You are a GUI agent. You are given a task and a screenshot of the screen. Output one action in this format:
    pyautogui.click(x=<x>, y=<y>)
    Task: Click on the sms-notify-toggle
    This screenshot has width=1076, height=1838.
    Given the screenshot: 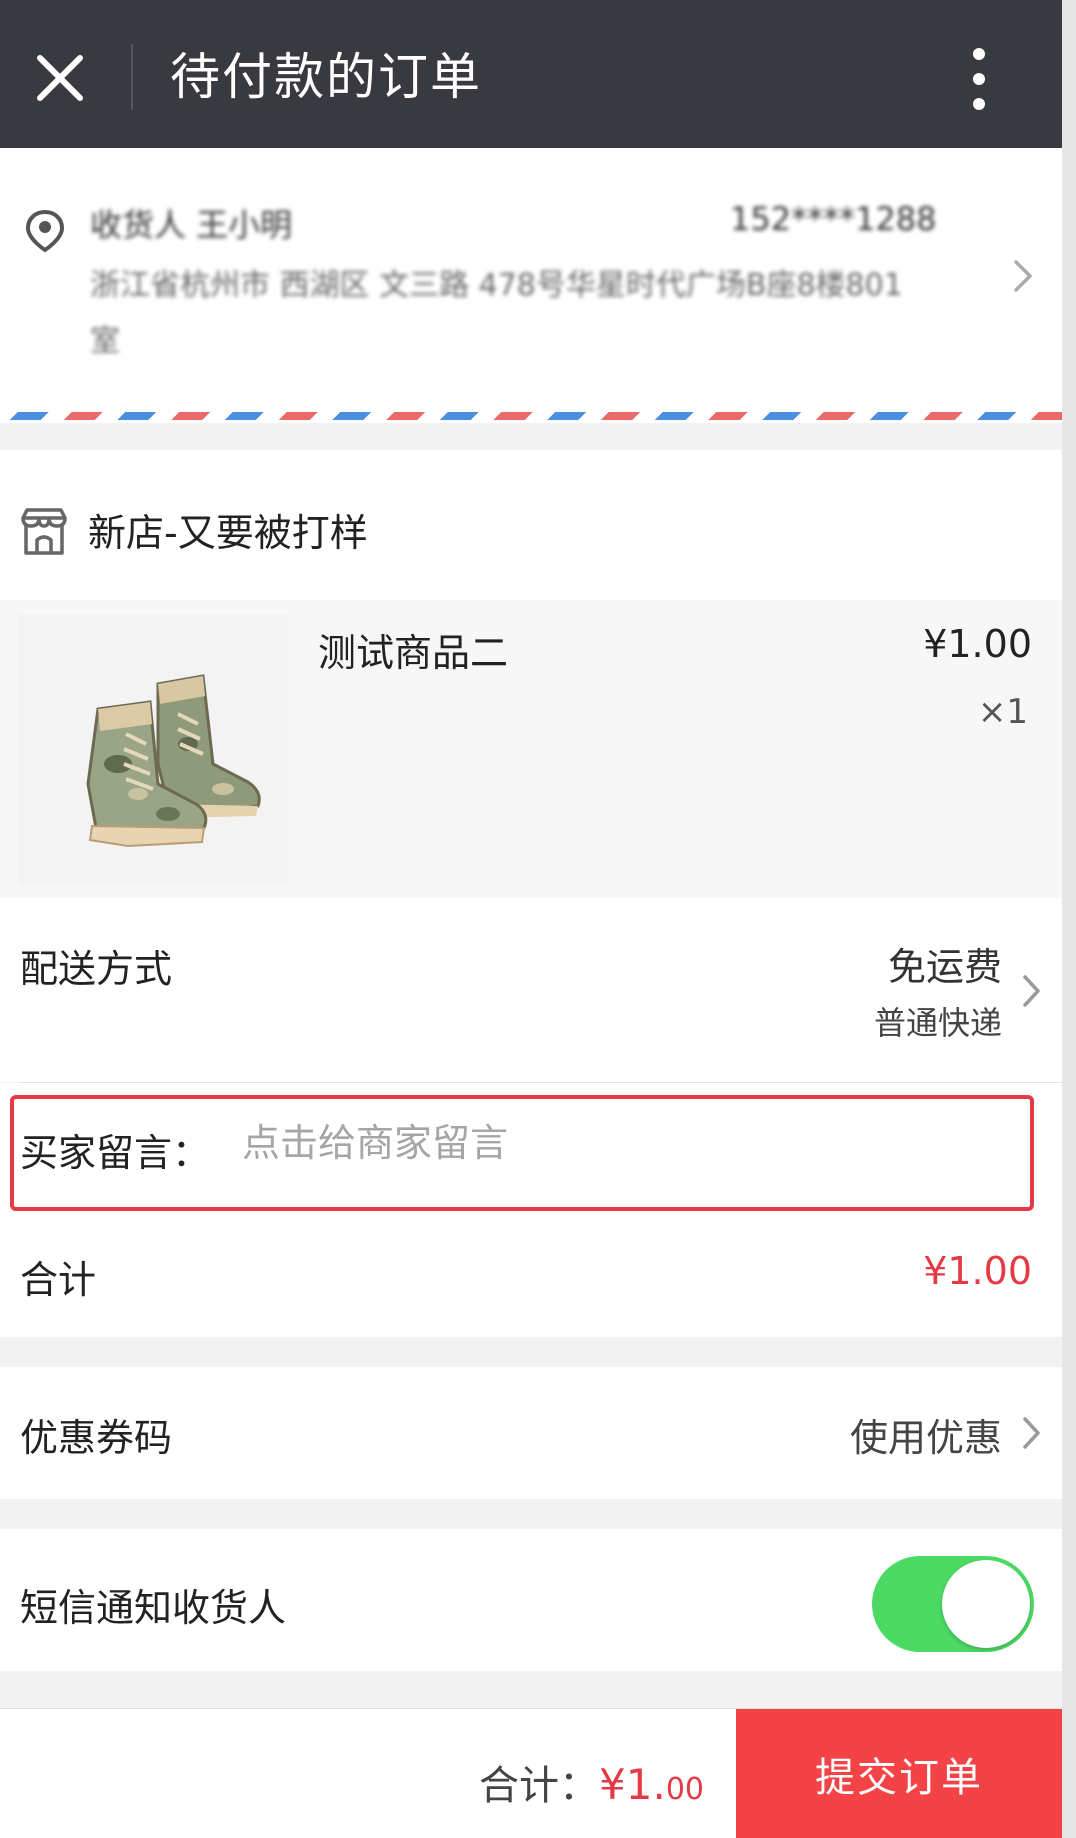 What is the action you would take?
    pyautogui.click(x=953, y=1604)
    